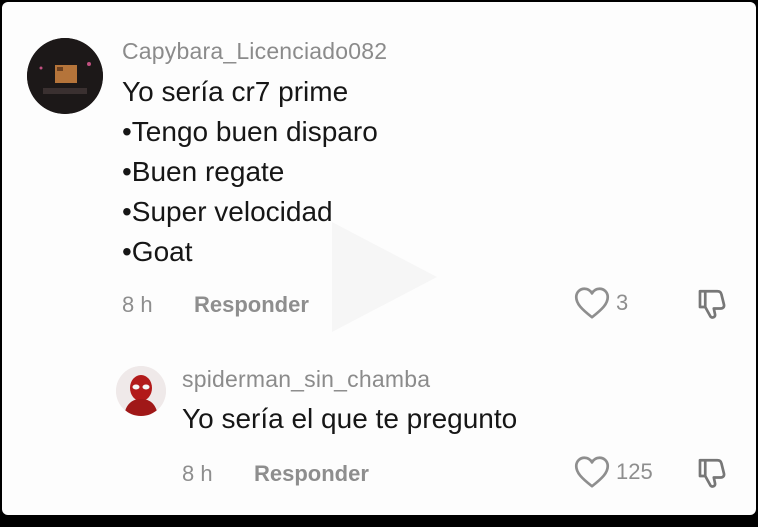  I want to click on like-button: 3, so click(601, 303).